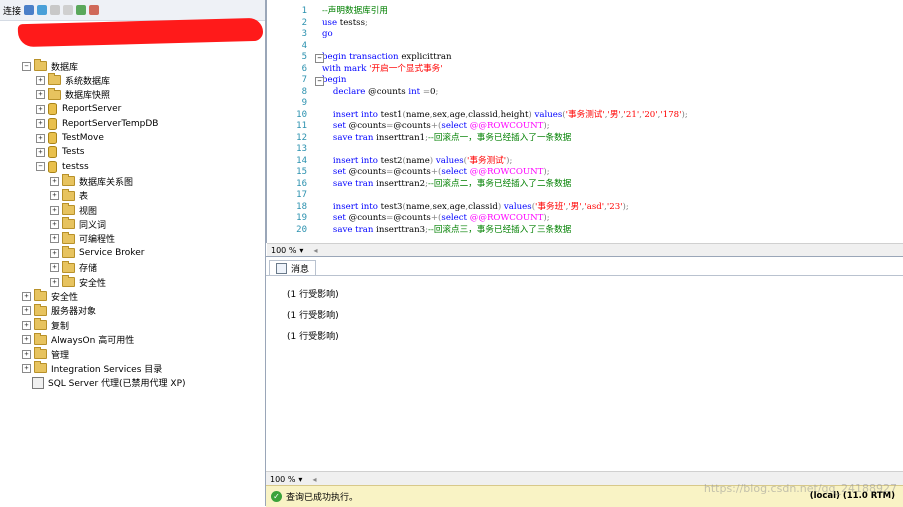 This screenshot has width=903, height=507. I want to click on tab-divider, so click(584, 275).